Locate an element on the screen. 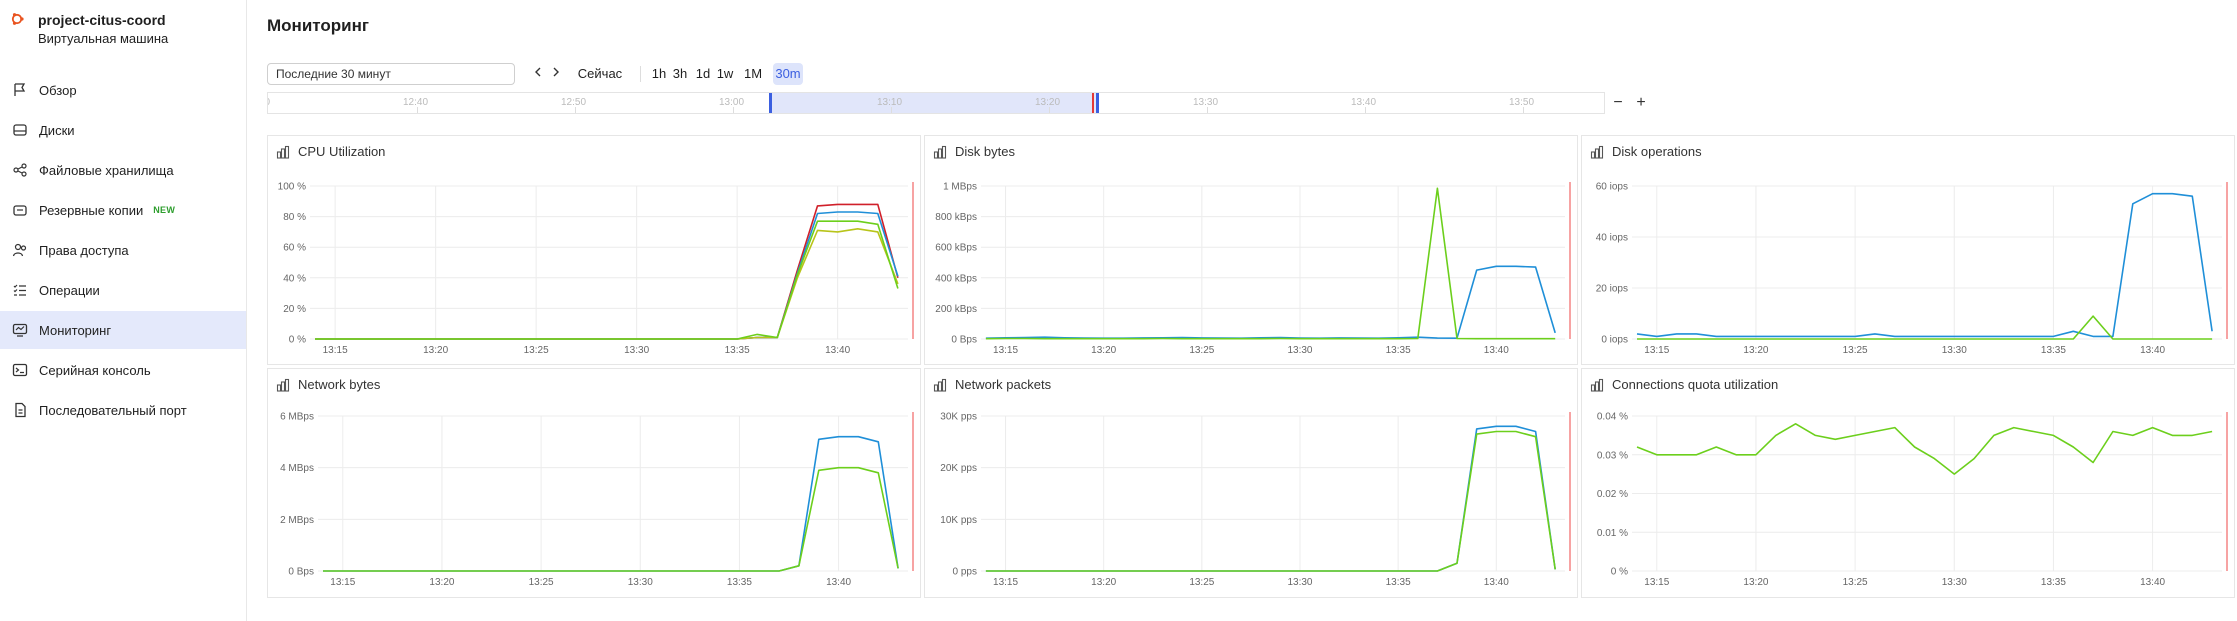 The height and width of the screenshot is (621, 2237). y-tick-label: 20K pps is located at coordinates (958, 468).